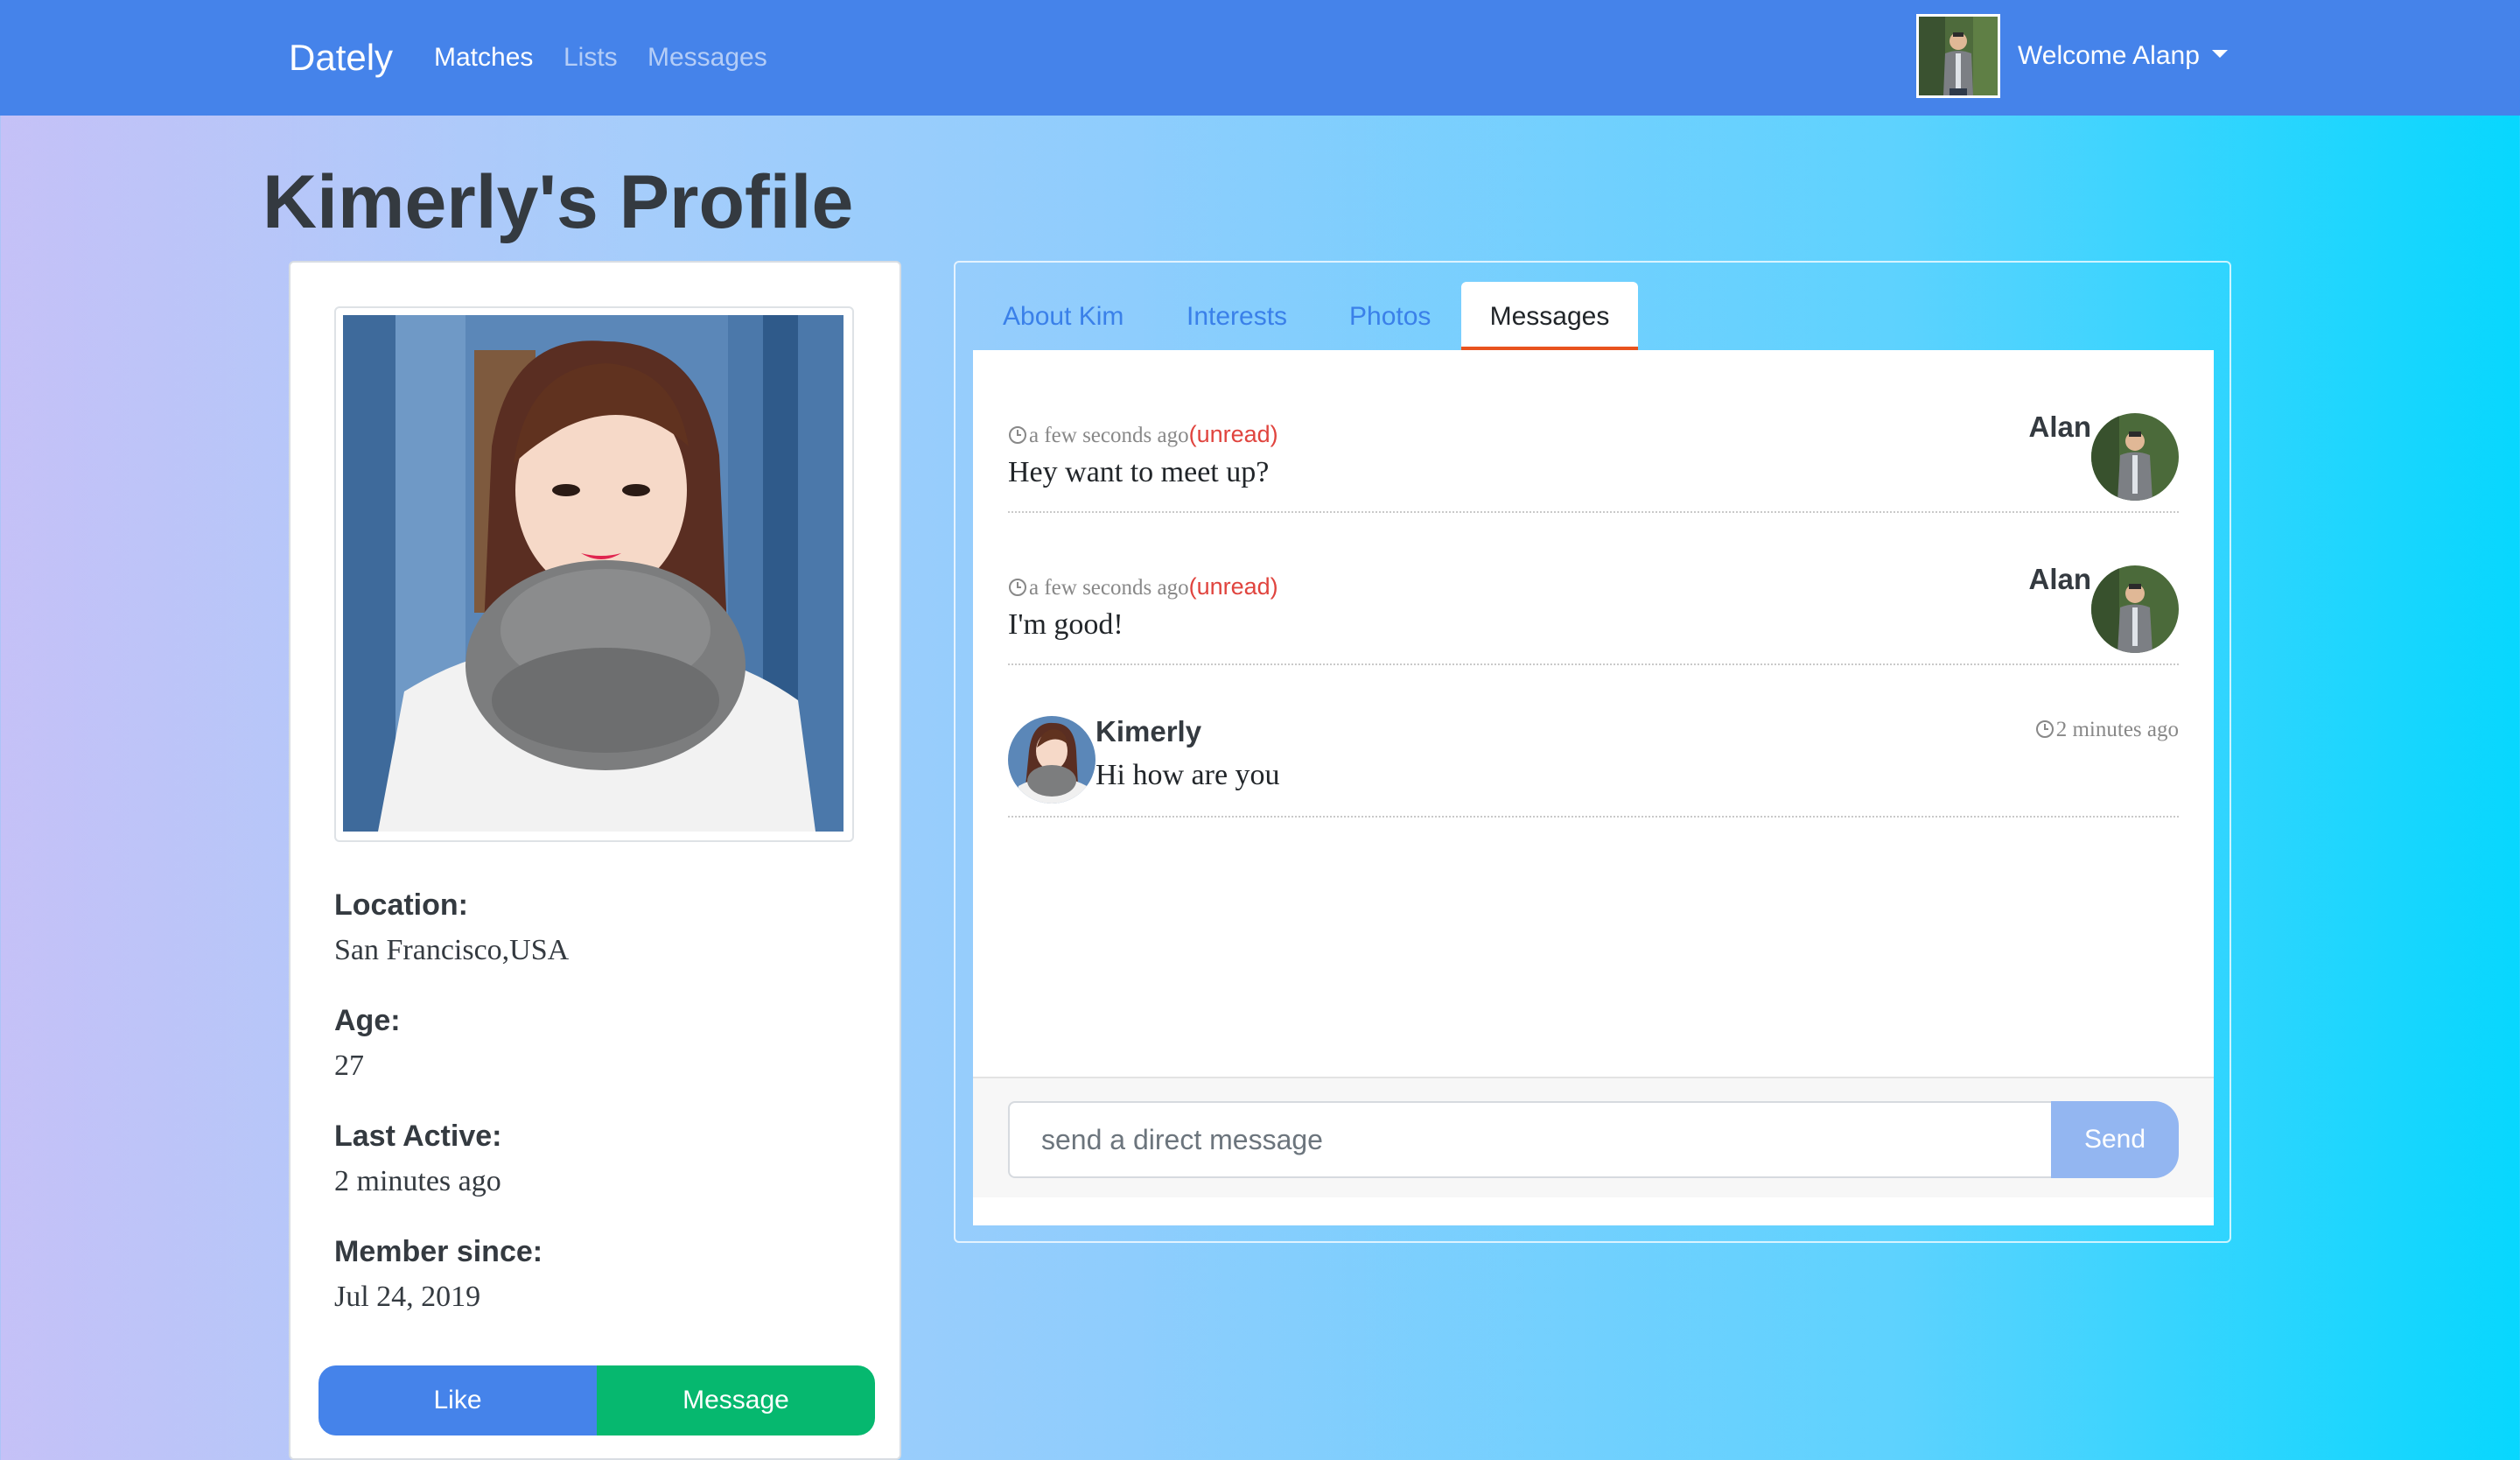 Image resolution: width=2520 pixels, height=1460 pixels. What do you see at coordinates (367, 1020) in the screenshot?
I see `age-label: Age:` at bounding box center [367, 1020].